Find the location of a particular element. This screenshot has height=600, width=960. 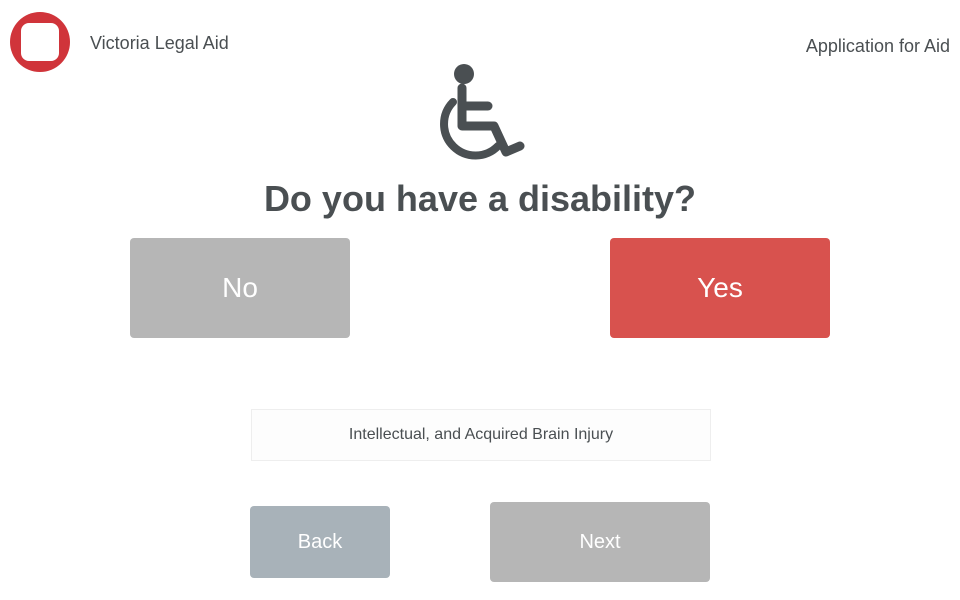

wheelchair-icon is located at coordinates (482, 112).